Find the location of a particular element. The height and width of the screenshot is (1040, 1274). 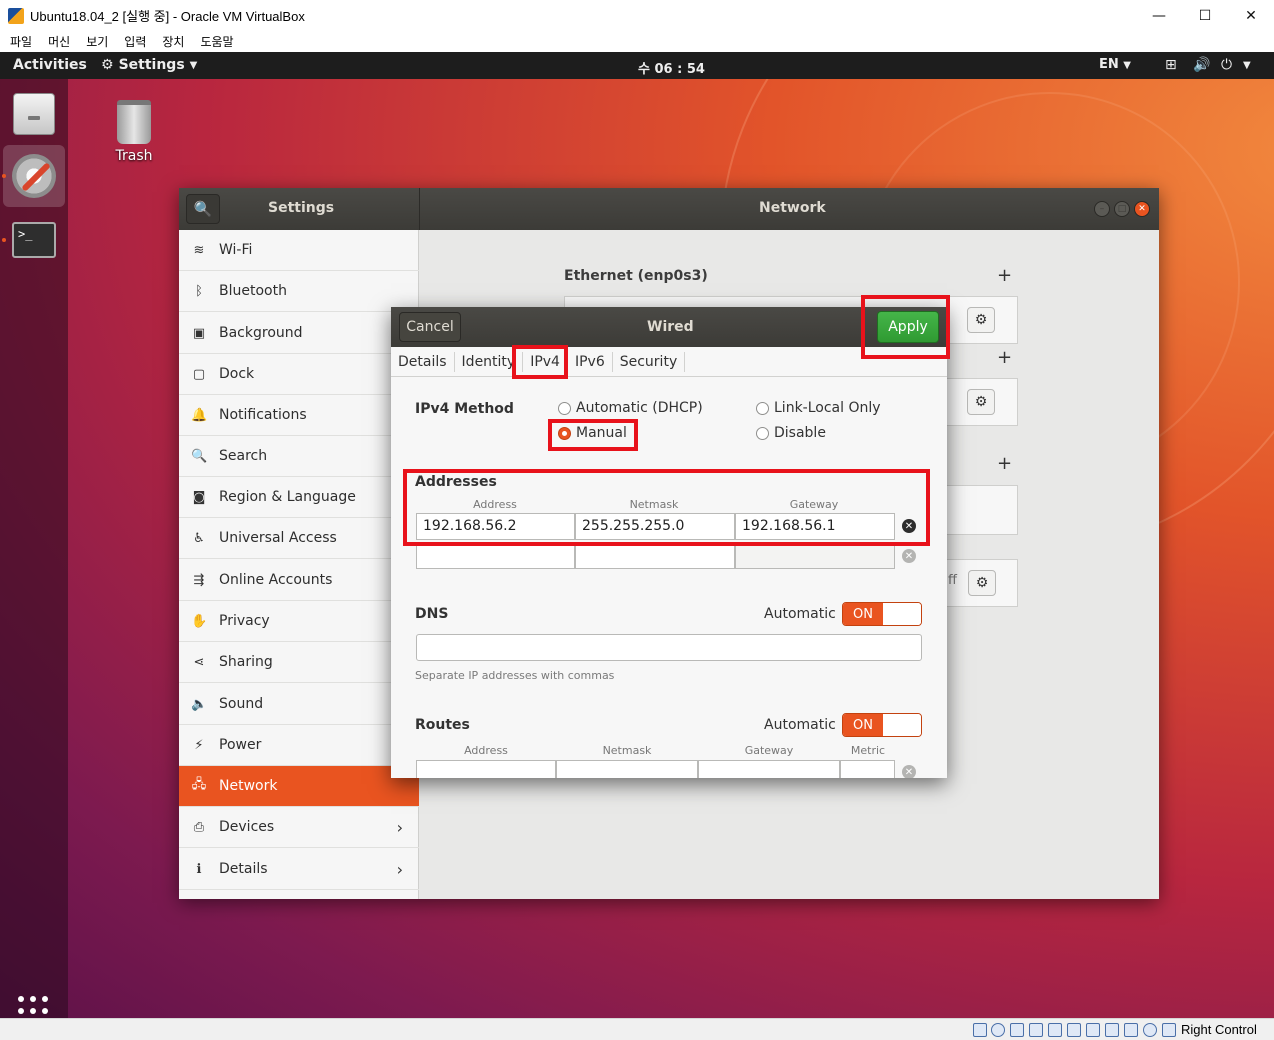

sidebar-item-dock: ▢ Dock is located at coordinates (299, 374).